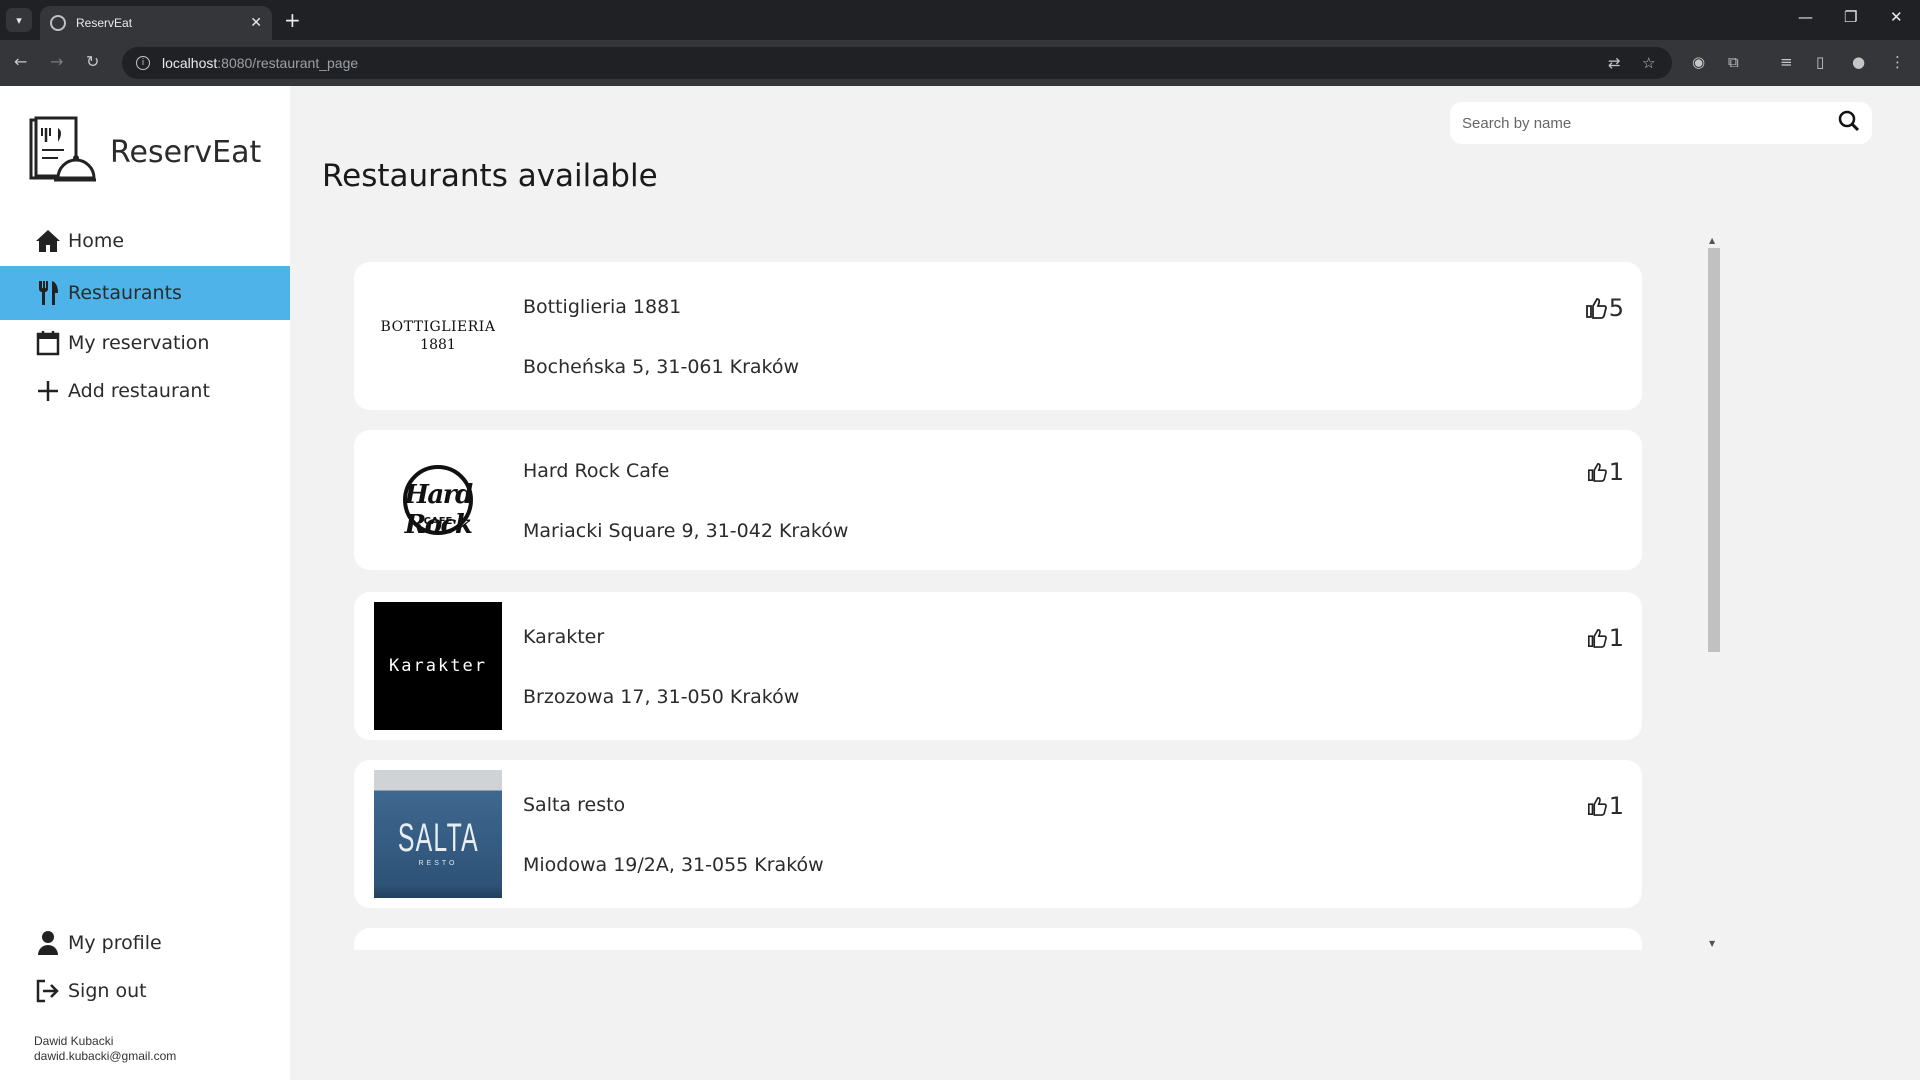  I want to click on restaurant-name: Karakter, so click(563, 637).